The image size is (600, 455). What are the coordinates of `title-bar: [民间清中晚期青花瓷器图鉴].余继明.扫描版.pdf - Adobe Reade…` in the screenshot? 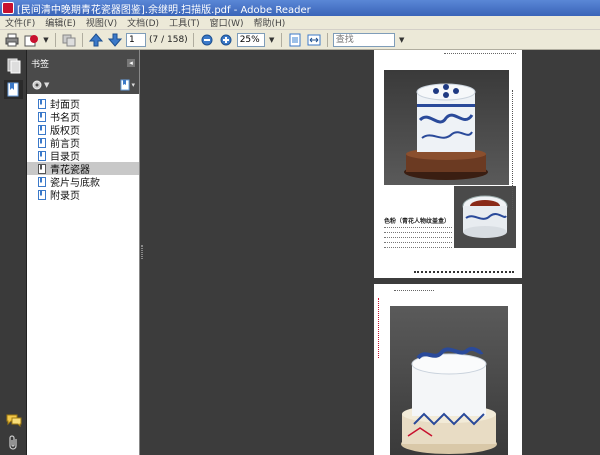 It's located at (300, 8).